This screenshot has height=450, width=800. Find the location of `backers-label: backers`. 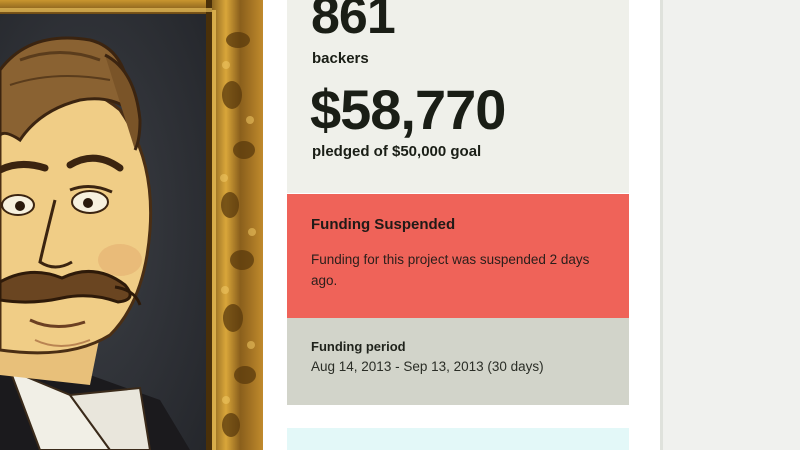

backers-label: backers is located at coordinates (340, 58).